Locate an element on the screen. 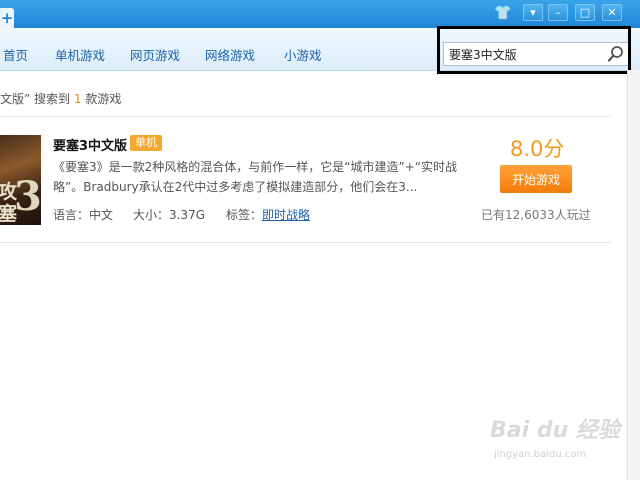 This screenshot has height=480, width=640. cover-title: 攻 塞 is located at coordinates (9, 203).